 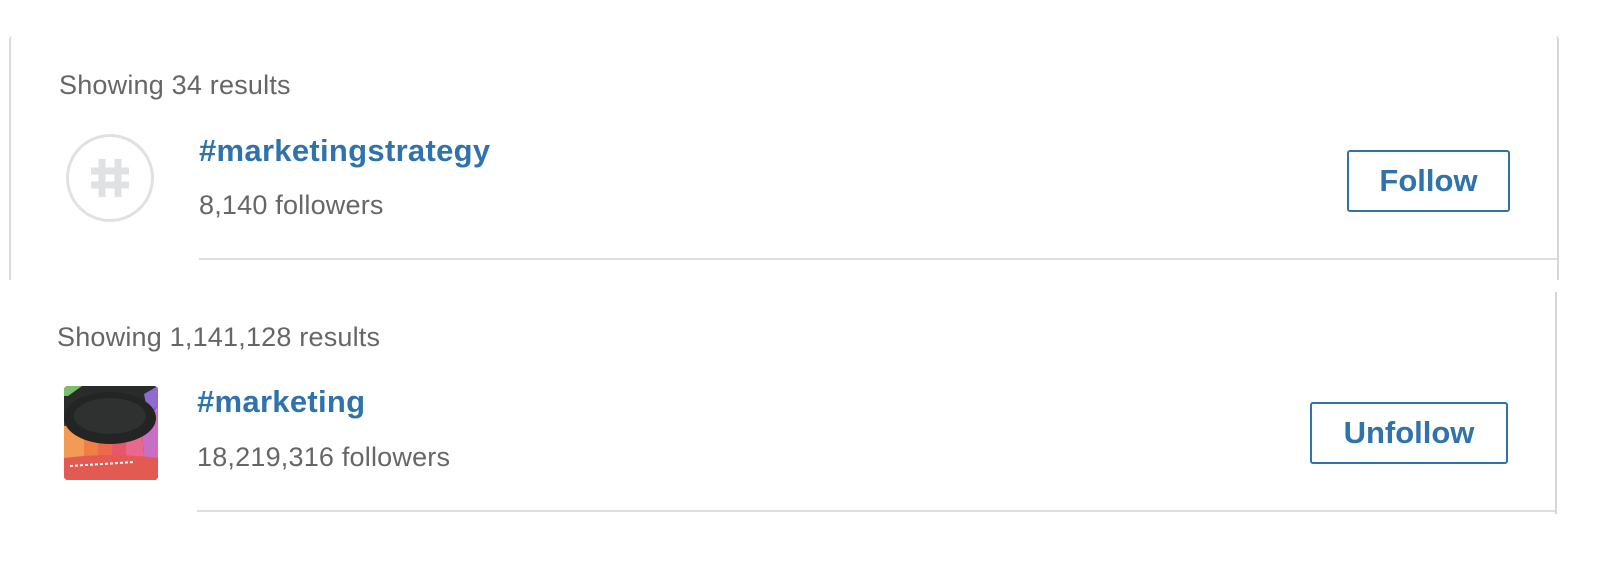 I want to click on unfollow-button: Unfollow, so click(x=1409, y=433).